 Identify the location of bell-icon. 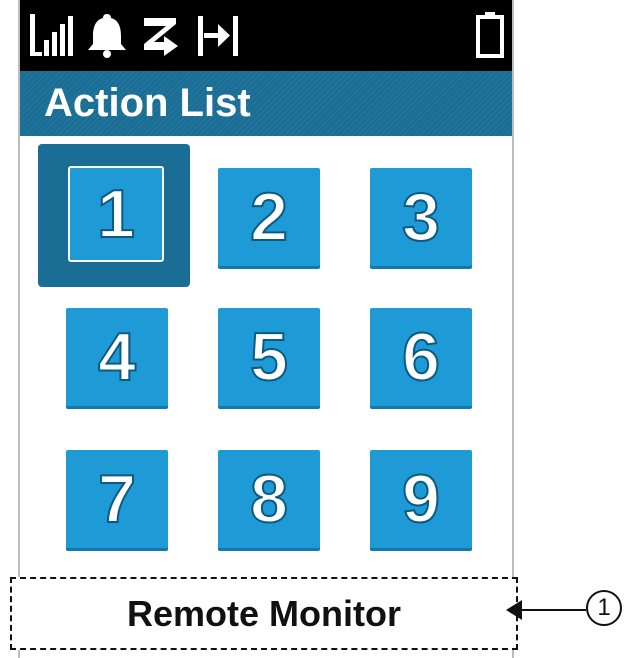
(107, 36).